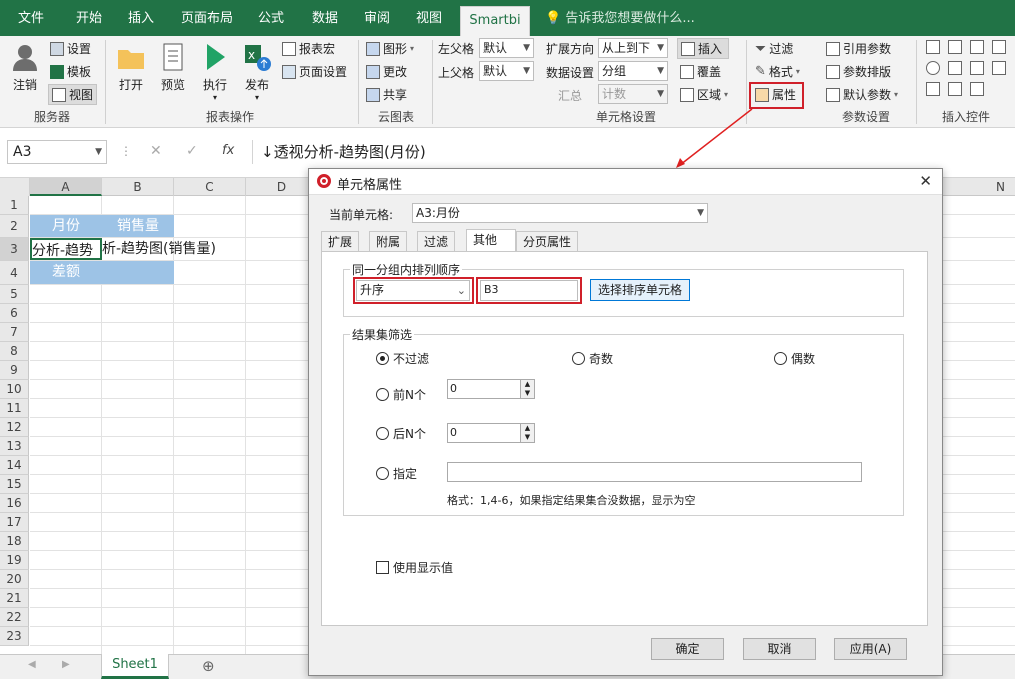  Describe the element at coordinates (999, 68) in the screenshot. I see `label-control-icon` at that location.